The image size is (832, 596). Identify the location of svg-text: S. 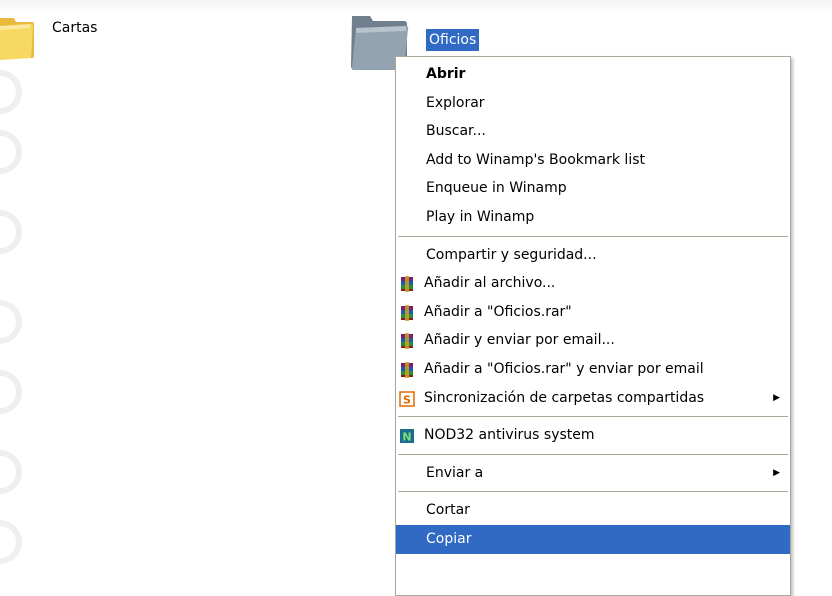
(407, 399).